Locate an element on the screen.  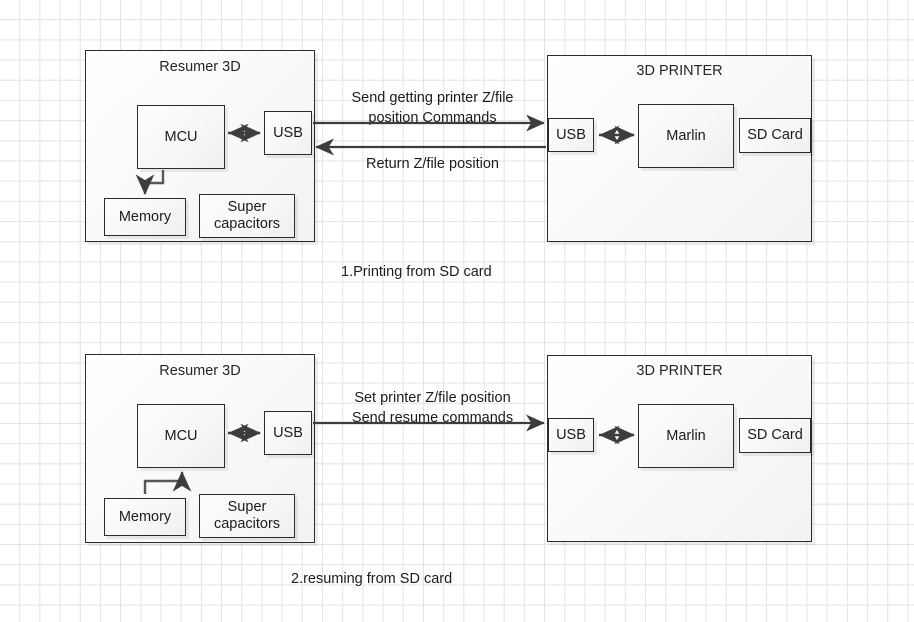
sdcard-block-top: SD Card is located at coordinates (775, 135).